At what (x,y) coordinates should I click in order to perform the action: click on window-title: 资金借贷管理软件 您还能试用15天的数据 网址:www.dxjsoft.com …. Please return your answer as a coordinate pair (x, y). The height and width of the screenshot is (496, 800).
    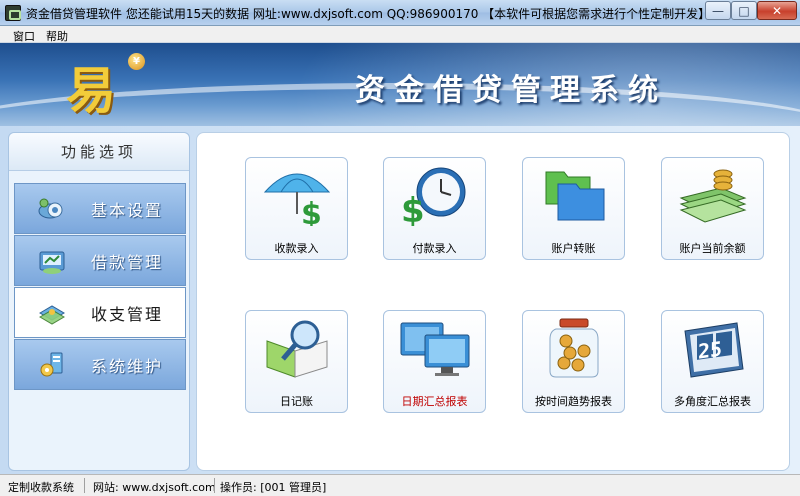
    Looking at the image, I should click on (368, 14).